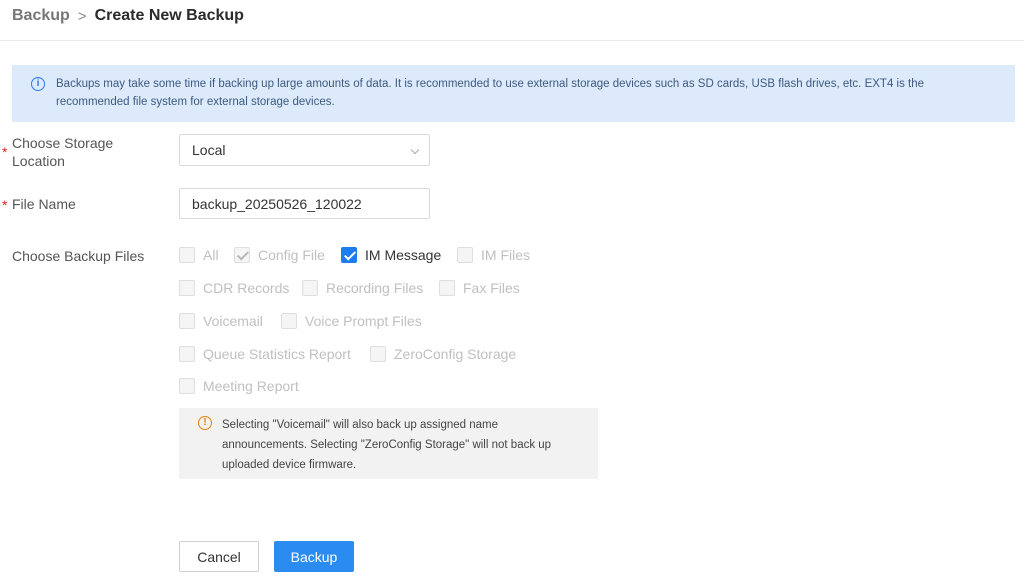 This screenshot has height=585, width=1024. Describe the element at coordinates (209, 150) in the screenshot. I see `storage-location-value: Local` at that location.